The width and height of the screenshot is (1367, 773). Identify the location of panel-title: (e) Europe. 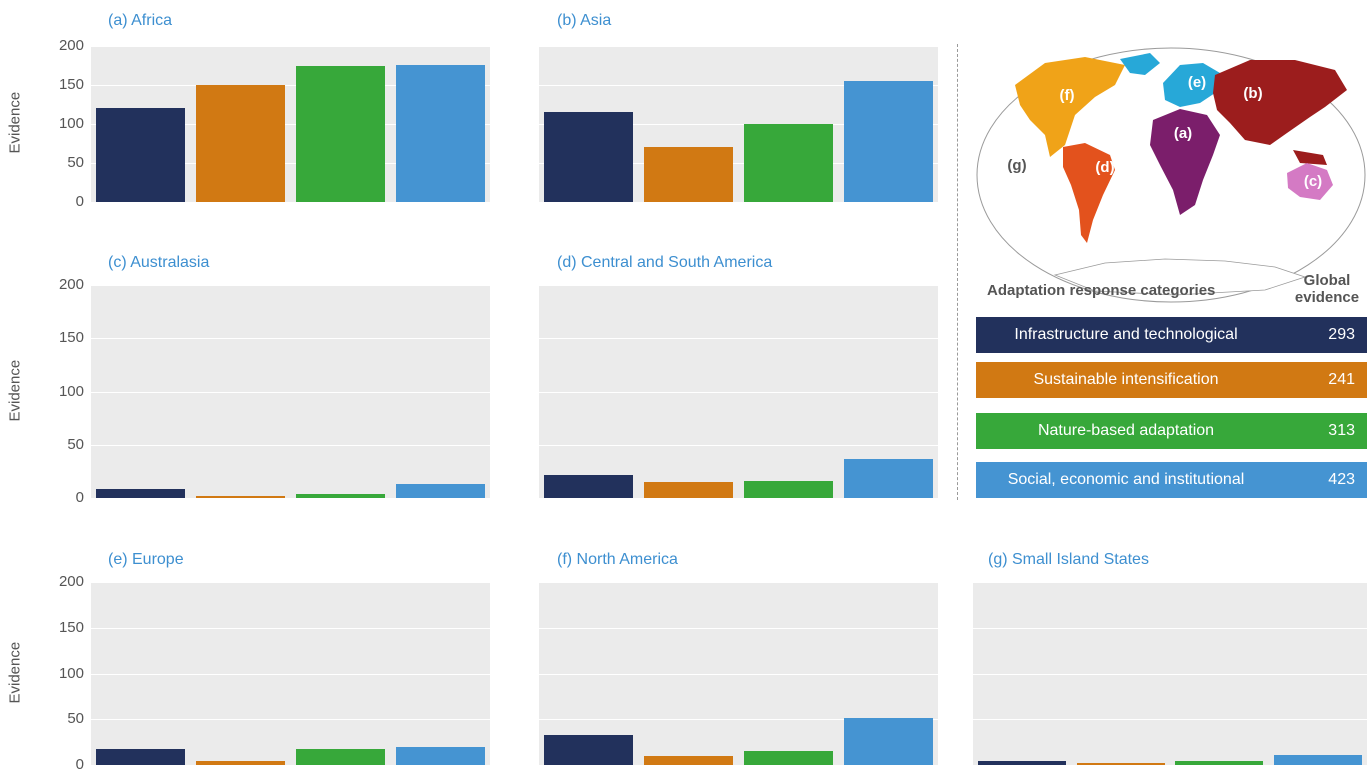
(146, 559).